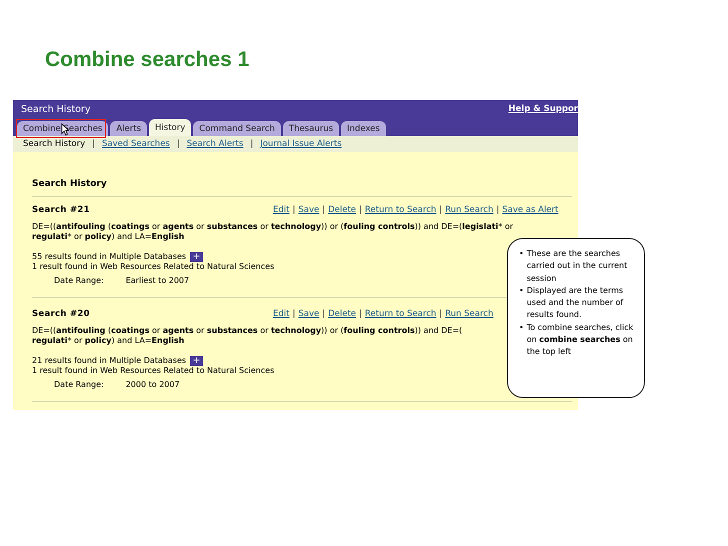 The height and width of the screenshot is (546, 728). I want to click on date-value: Earliest to 2007, so click(158, 280).